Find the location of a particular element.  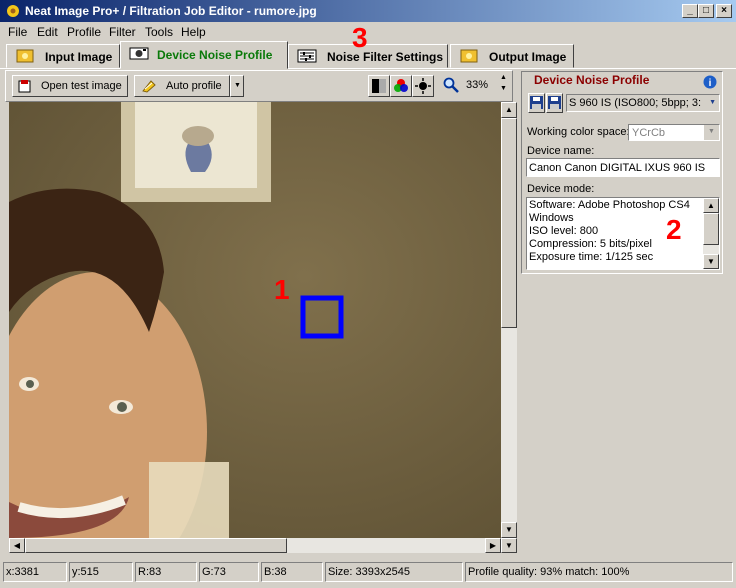

spin-down-icon: ▼ is located at coordinates (503, 88).